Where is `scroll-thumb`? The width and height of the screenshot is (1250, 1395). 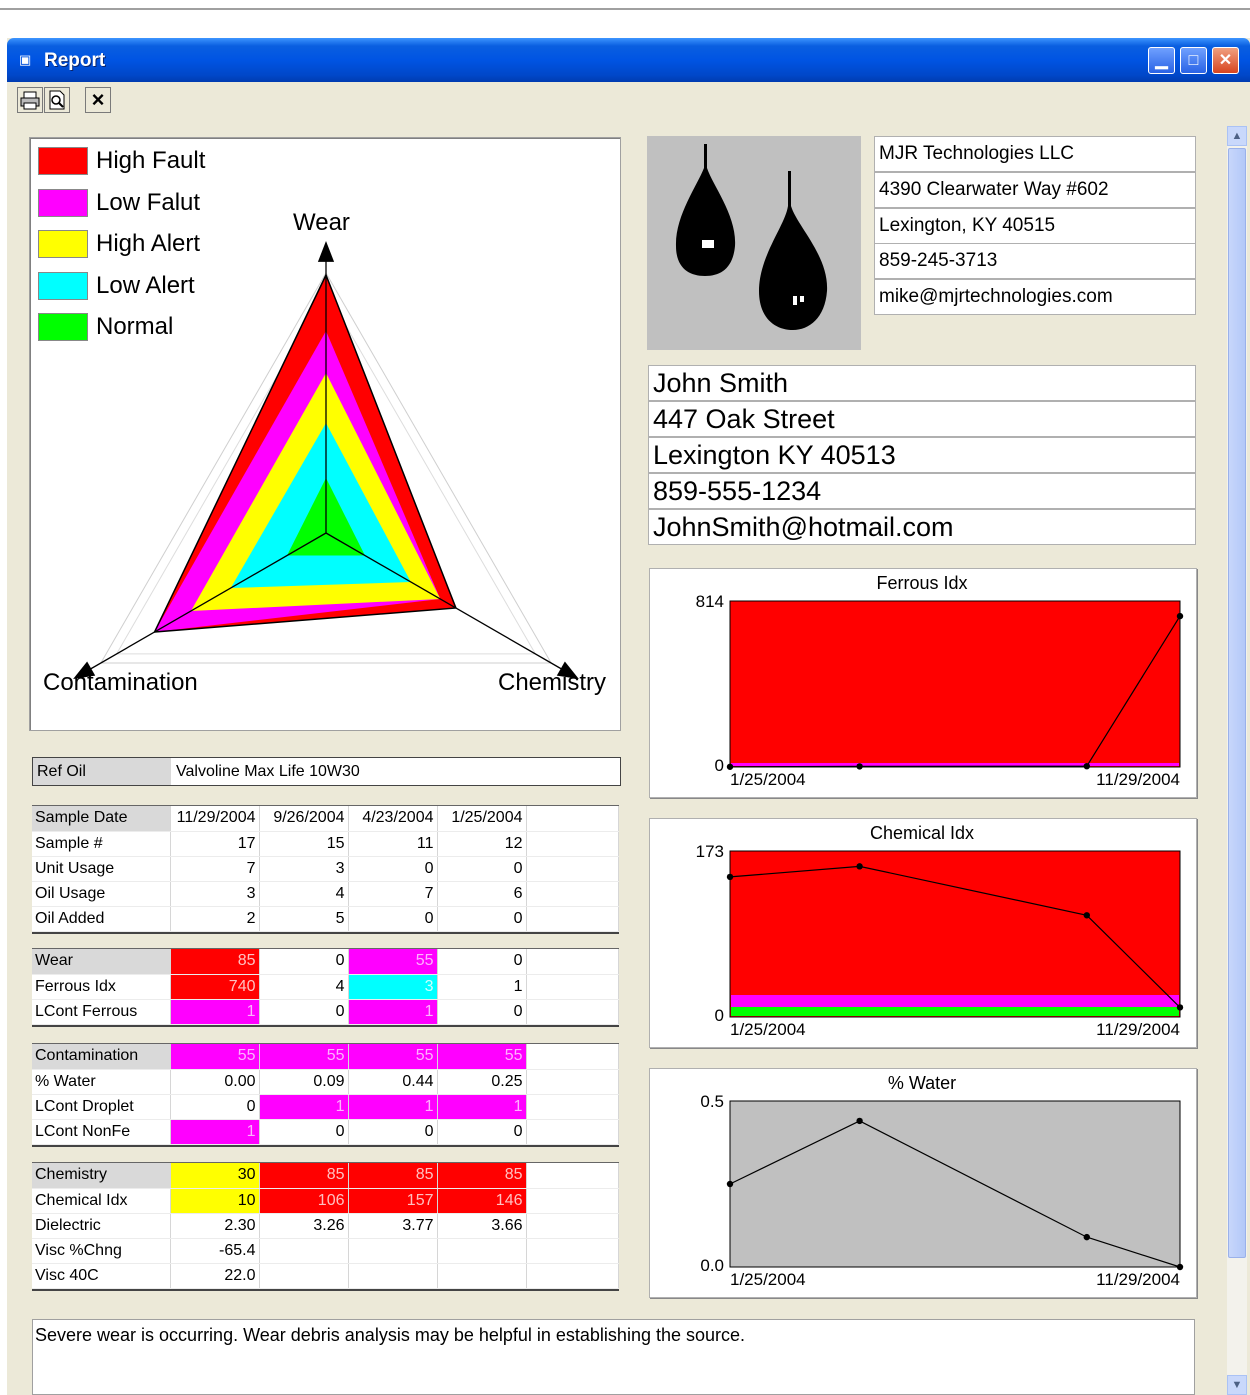 scroll-thumb is located at coordinates (1237, 703).